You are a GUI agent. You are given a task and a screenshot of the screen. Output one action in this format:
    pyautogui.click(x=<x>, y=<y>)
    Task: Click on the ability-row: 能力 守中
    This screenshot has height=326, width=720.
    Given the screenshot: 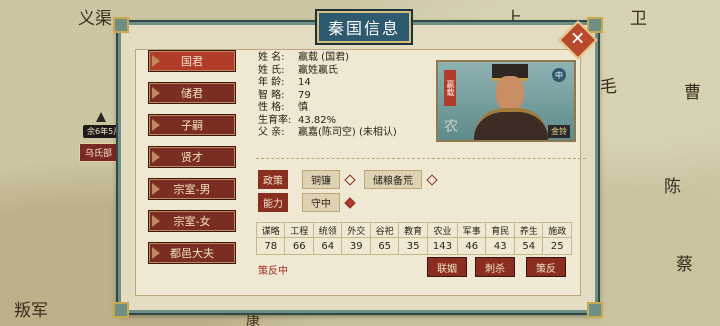 What is the action you would take?
    pyautogui.click(x=311, y=202)
    